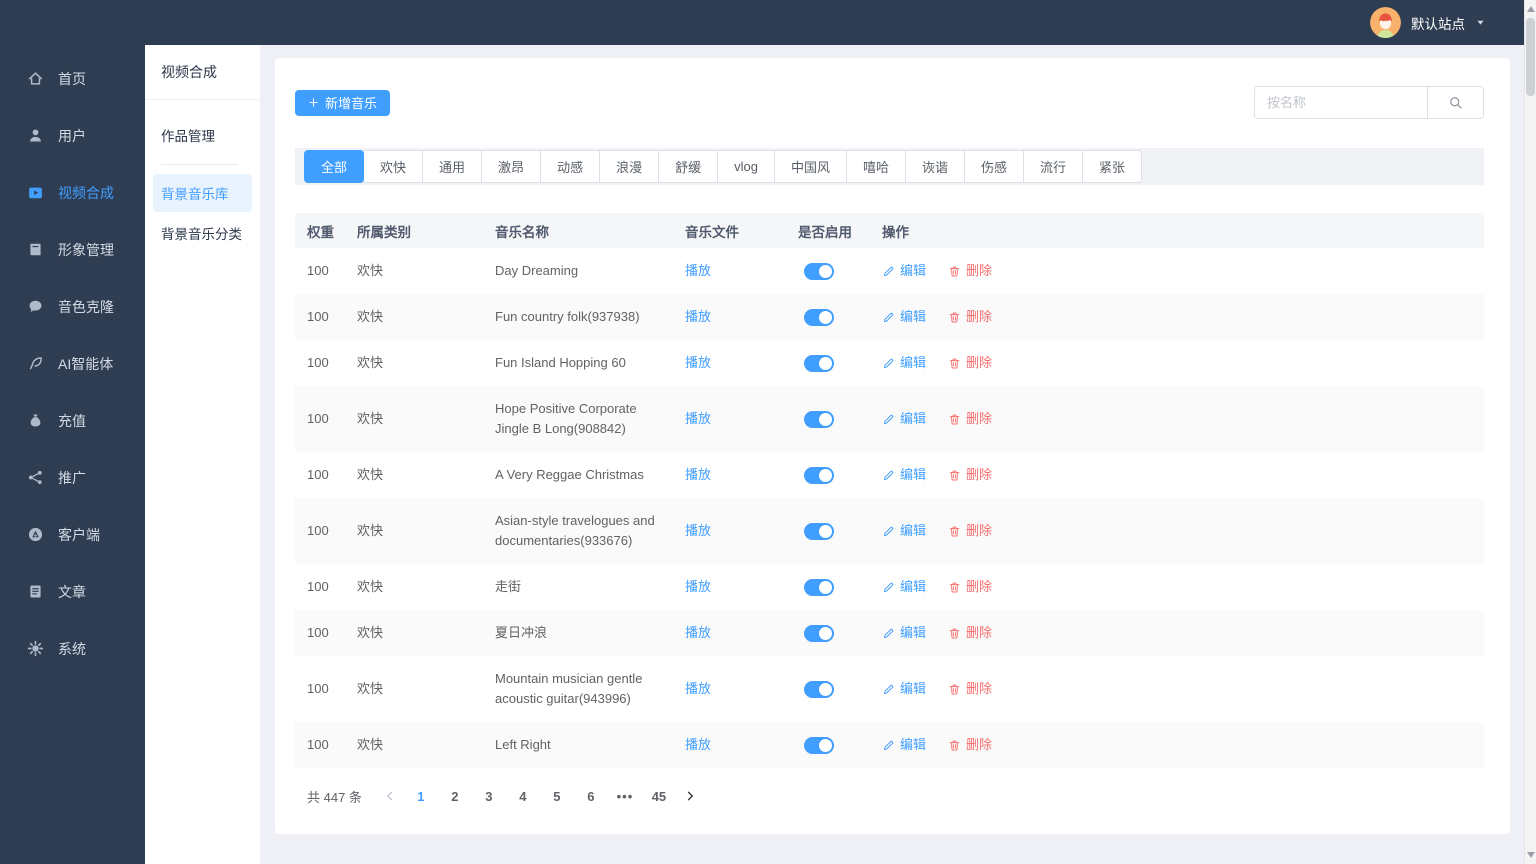  Describe the element at coordinates (72, 249) in the screenshot. I see `sidebar-item-figure-manage: 形象管理` at that location.